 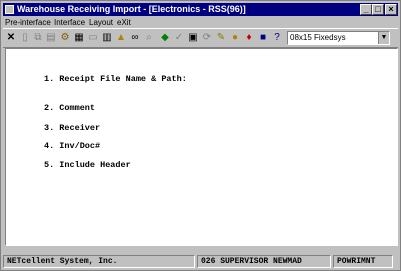 What do you see at coordinates (277, 37) in the screenshot?
I see `help-icon: ?` at bounding box center [277, 37].